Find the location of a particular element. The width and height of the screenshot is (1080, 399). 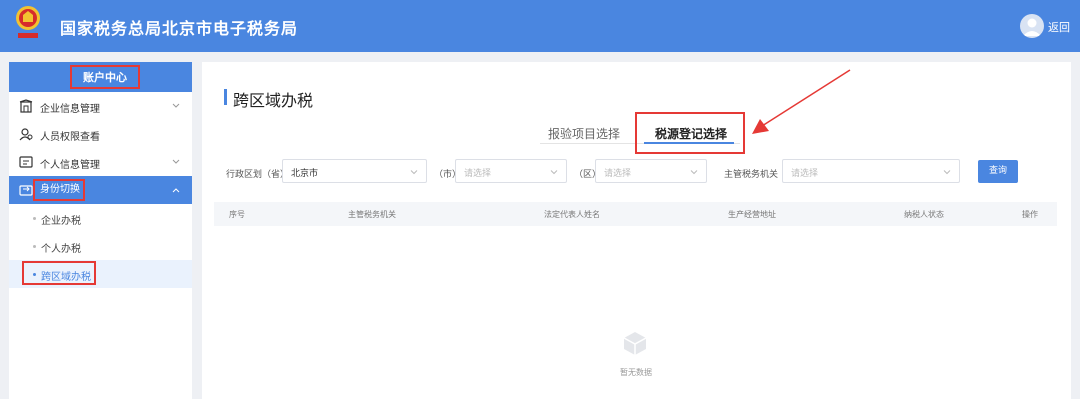

user-permission-icon is located at coordinates (26, 134).